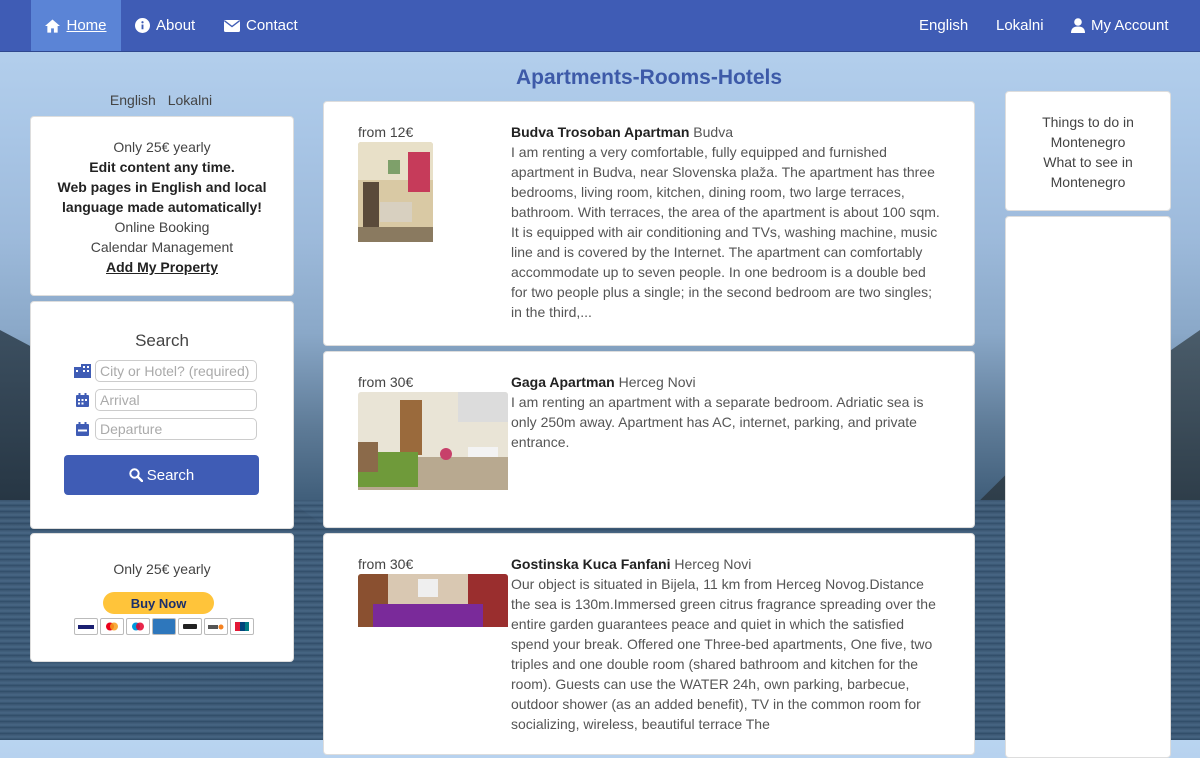  I want to click on language-switch: English Lokalni, so click(161, 100).